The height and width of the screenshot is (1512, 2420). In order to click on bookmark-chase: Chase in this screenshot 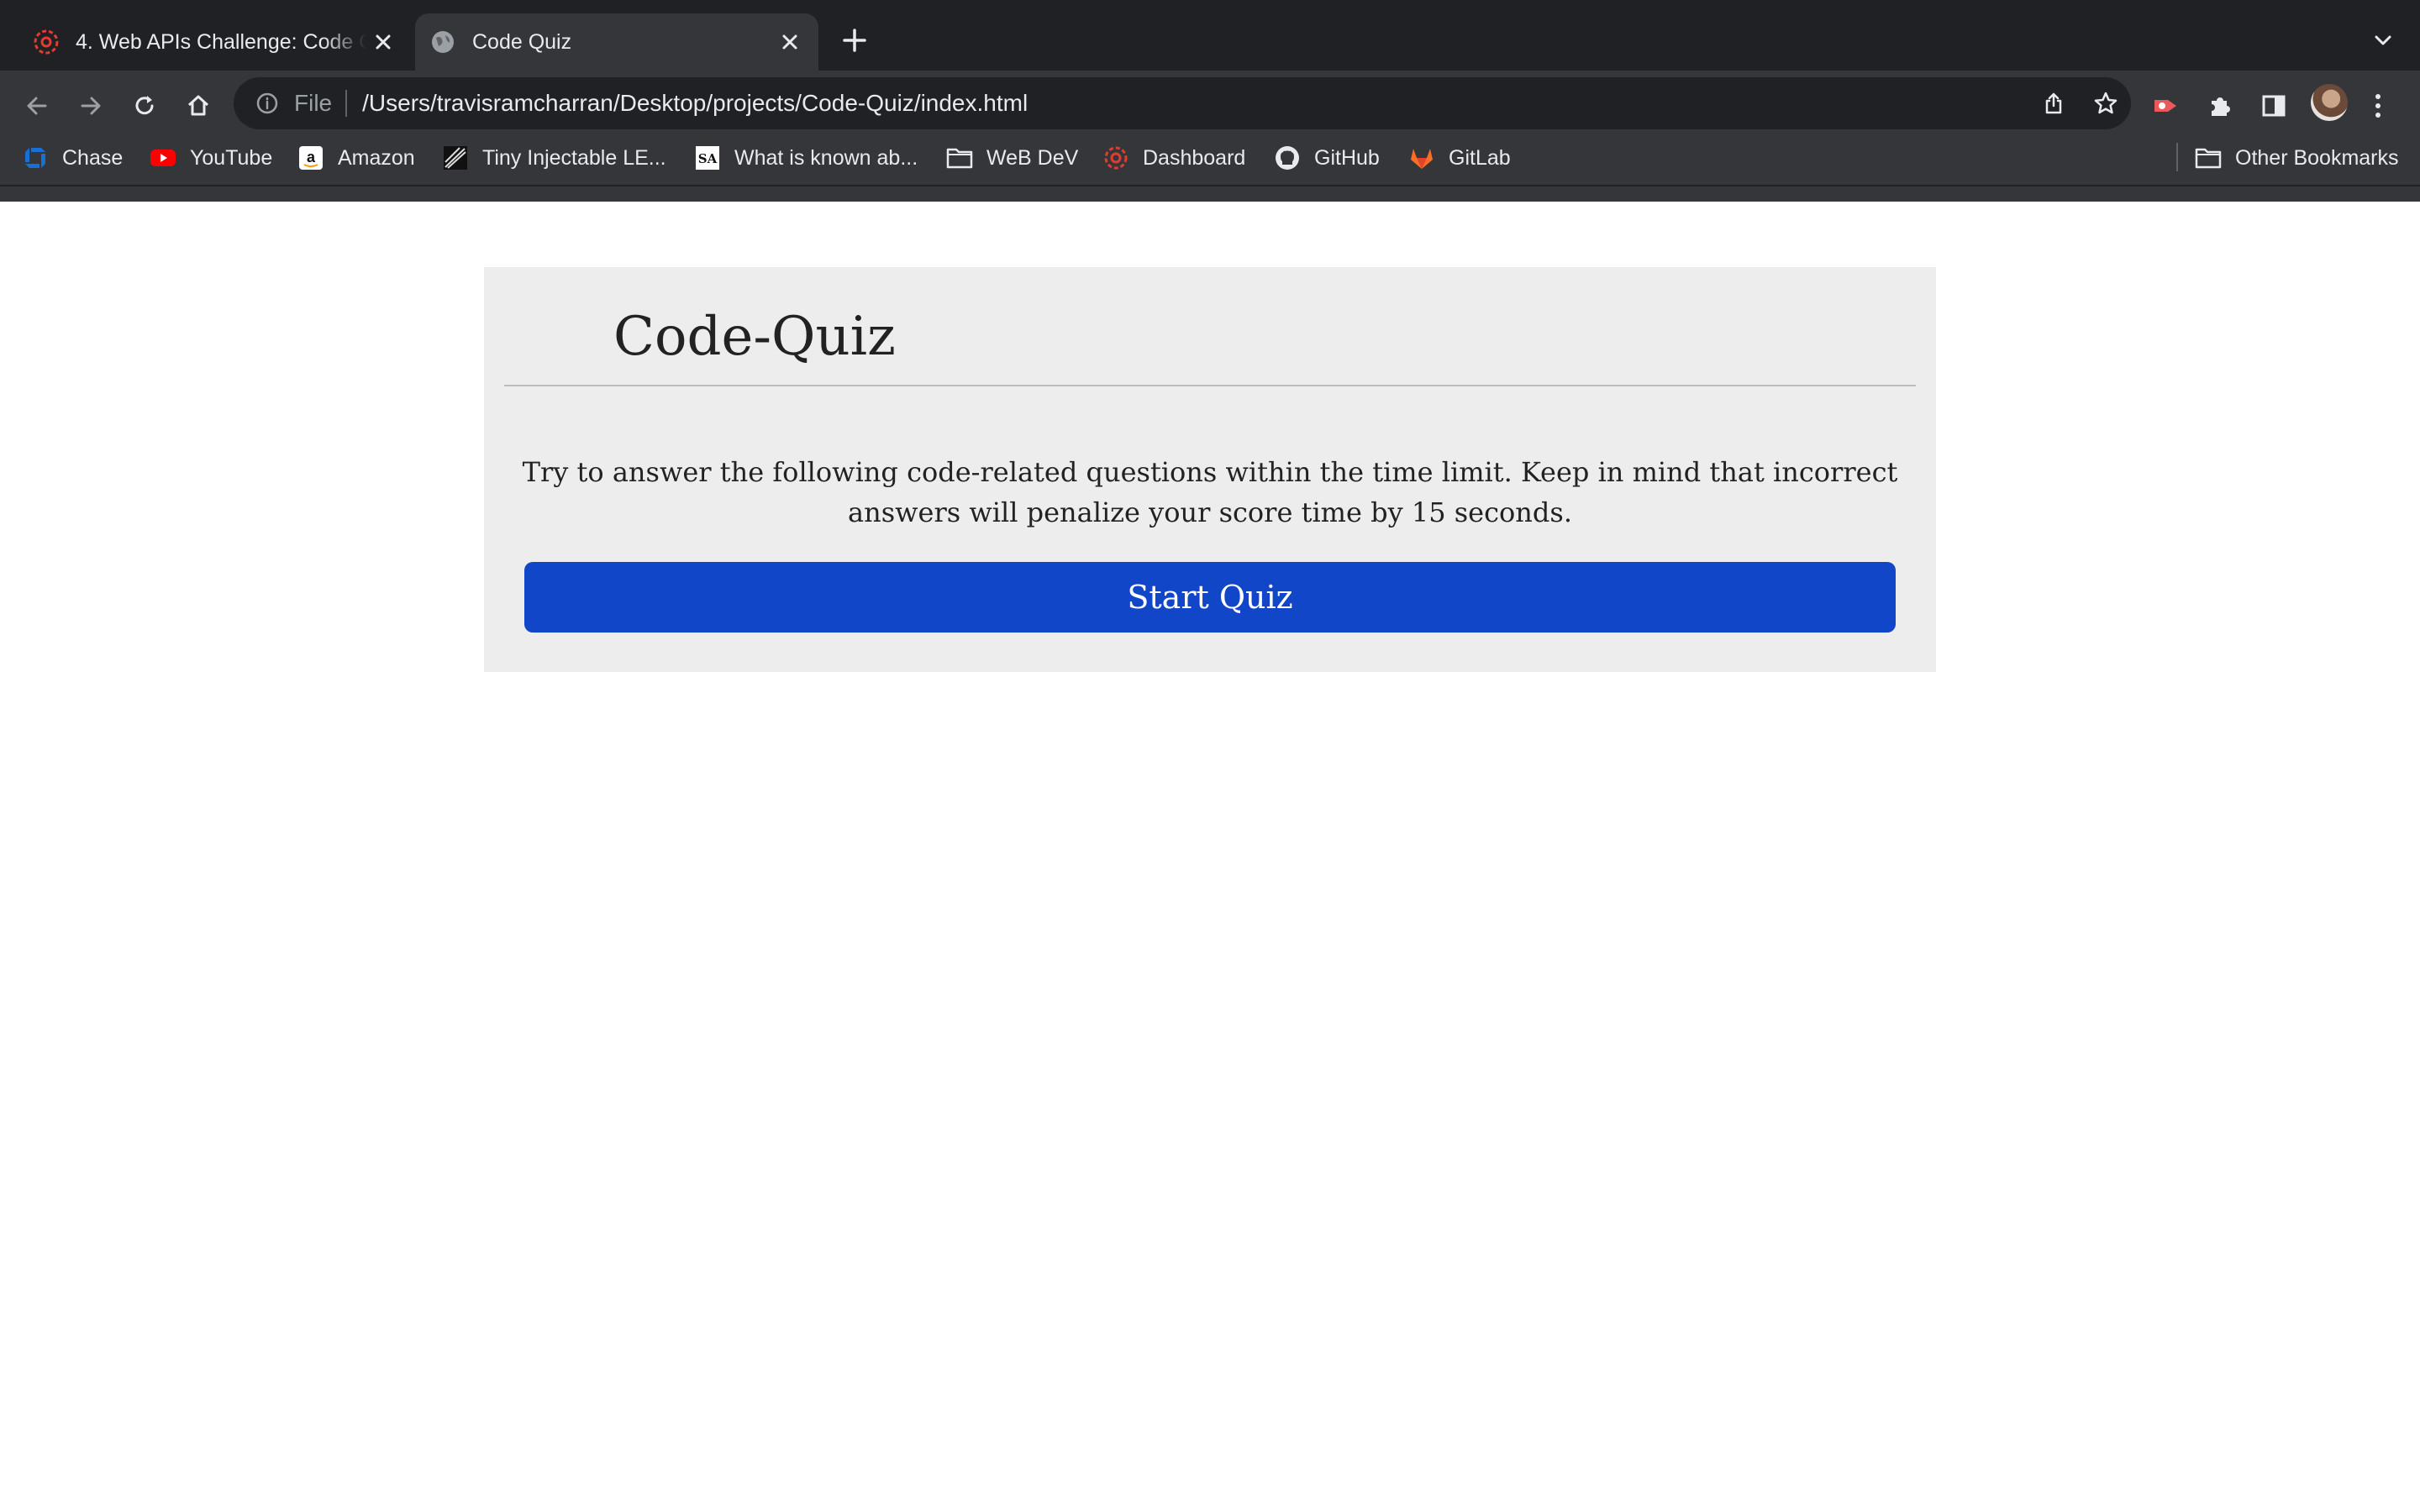, I will do `click(73, 157)`.